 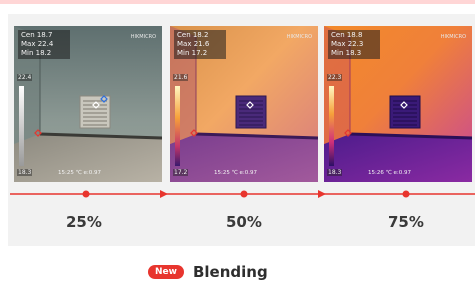 I want to click on max-temp: Max 22.4, so click(x=37, y=44).